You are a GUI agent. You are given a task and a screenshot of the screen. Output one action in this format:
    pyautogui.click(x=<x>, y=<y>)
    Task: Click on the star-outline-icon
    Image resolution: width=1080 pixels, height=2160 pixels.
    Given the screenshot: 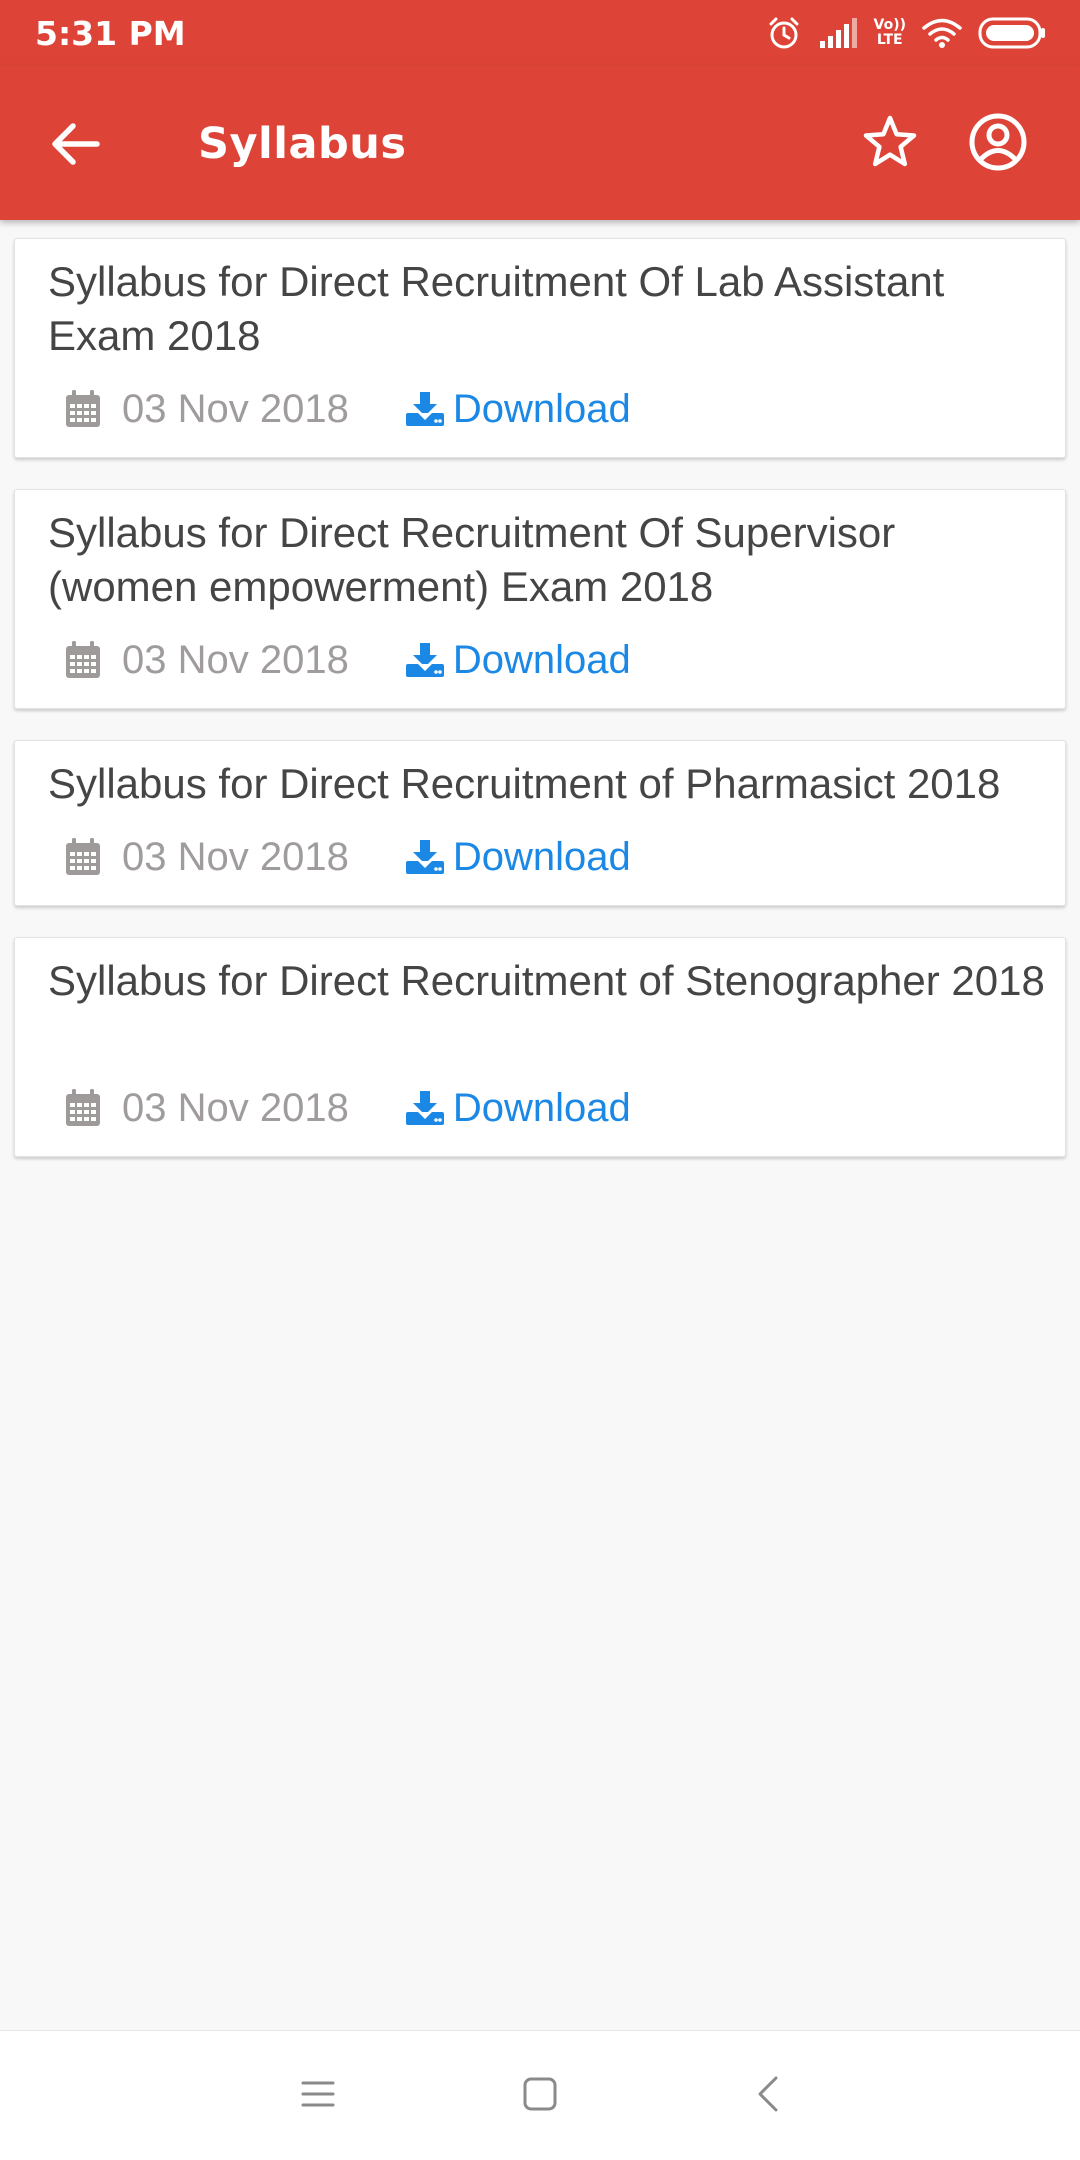 What is the action you would take?
    pyautogui.click(x=890, y=144)
    